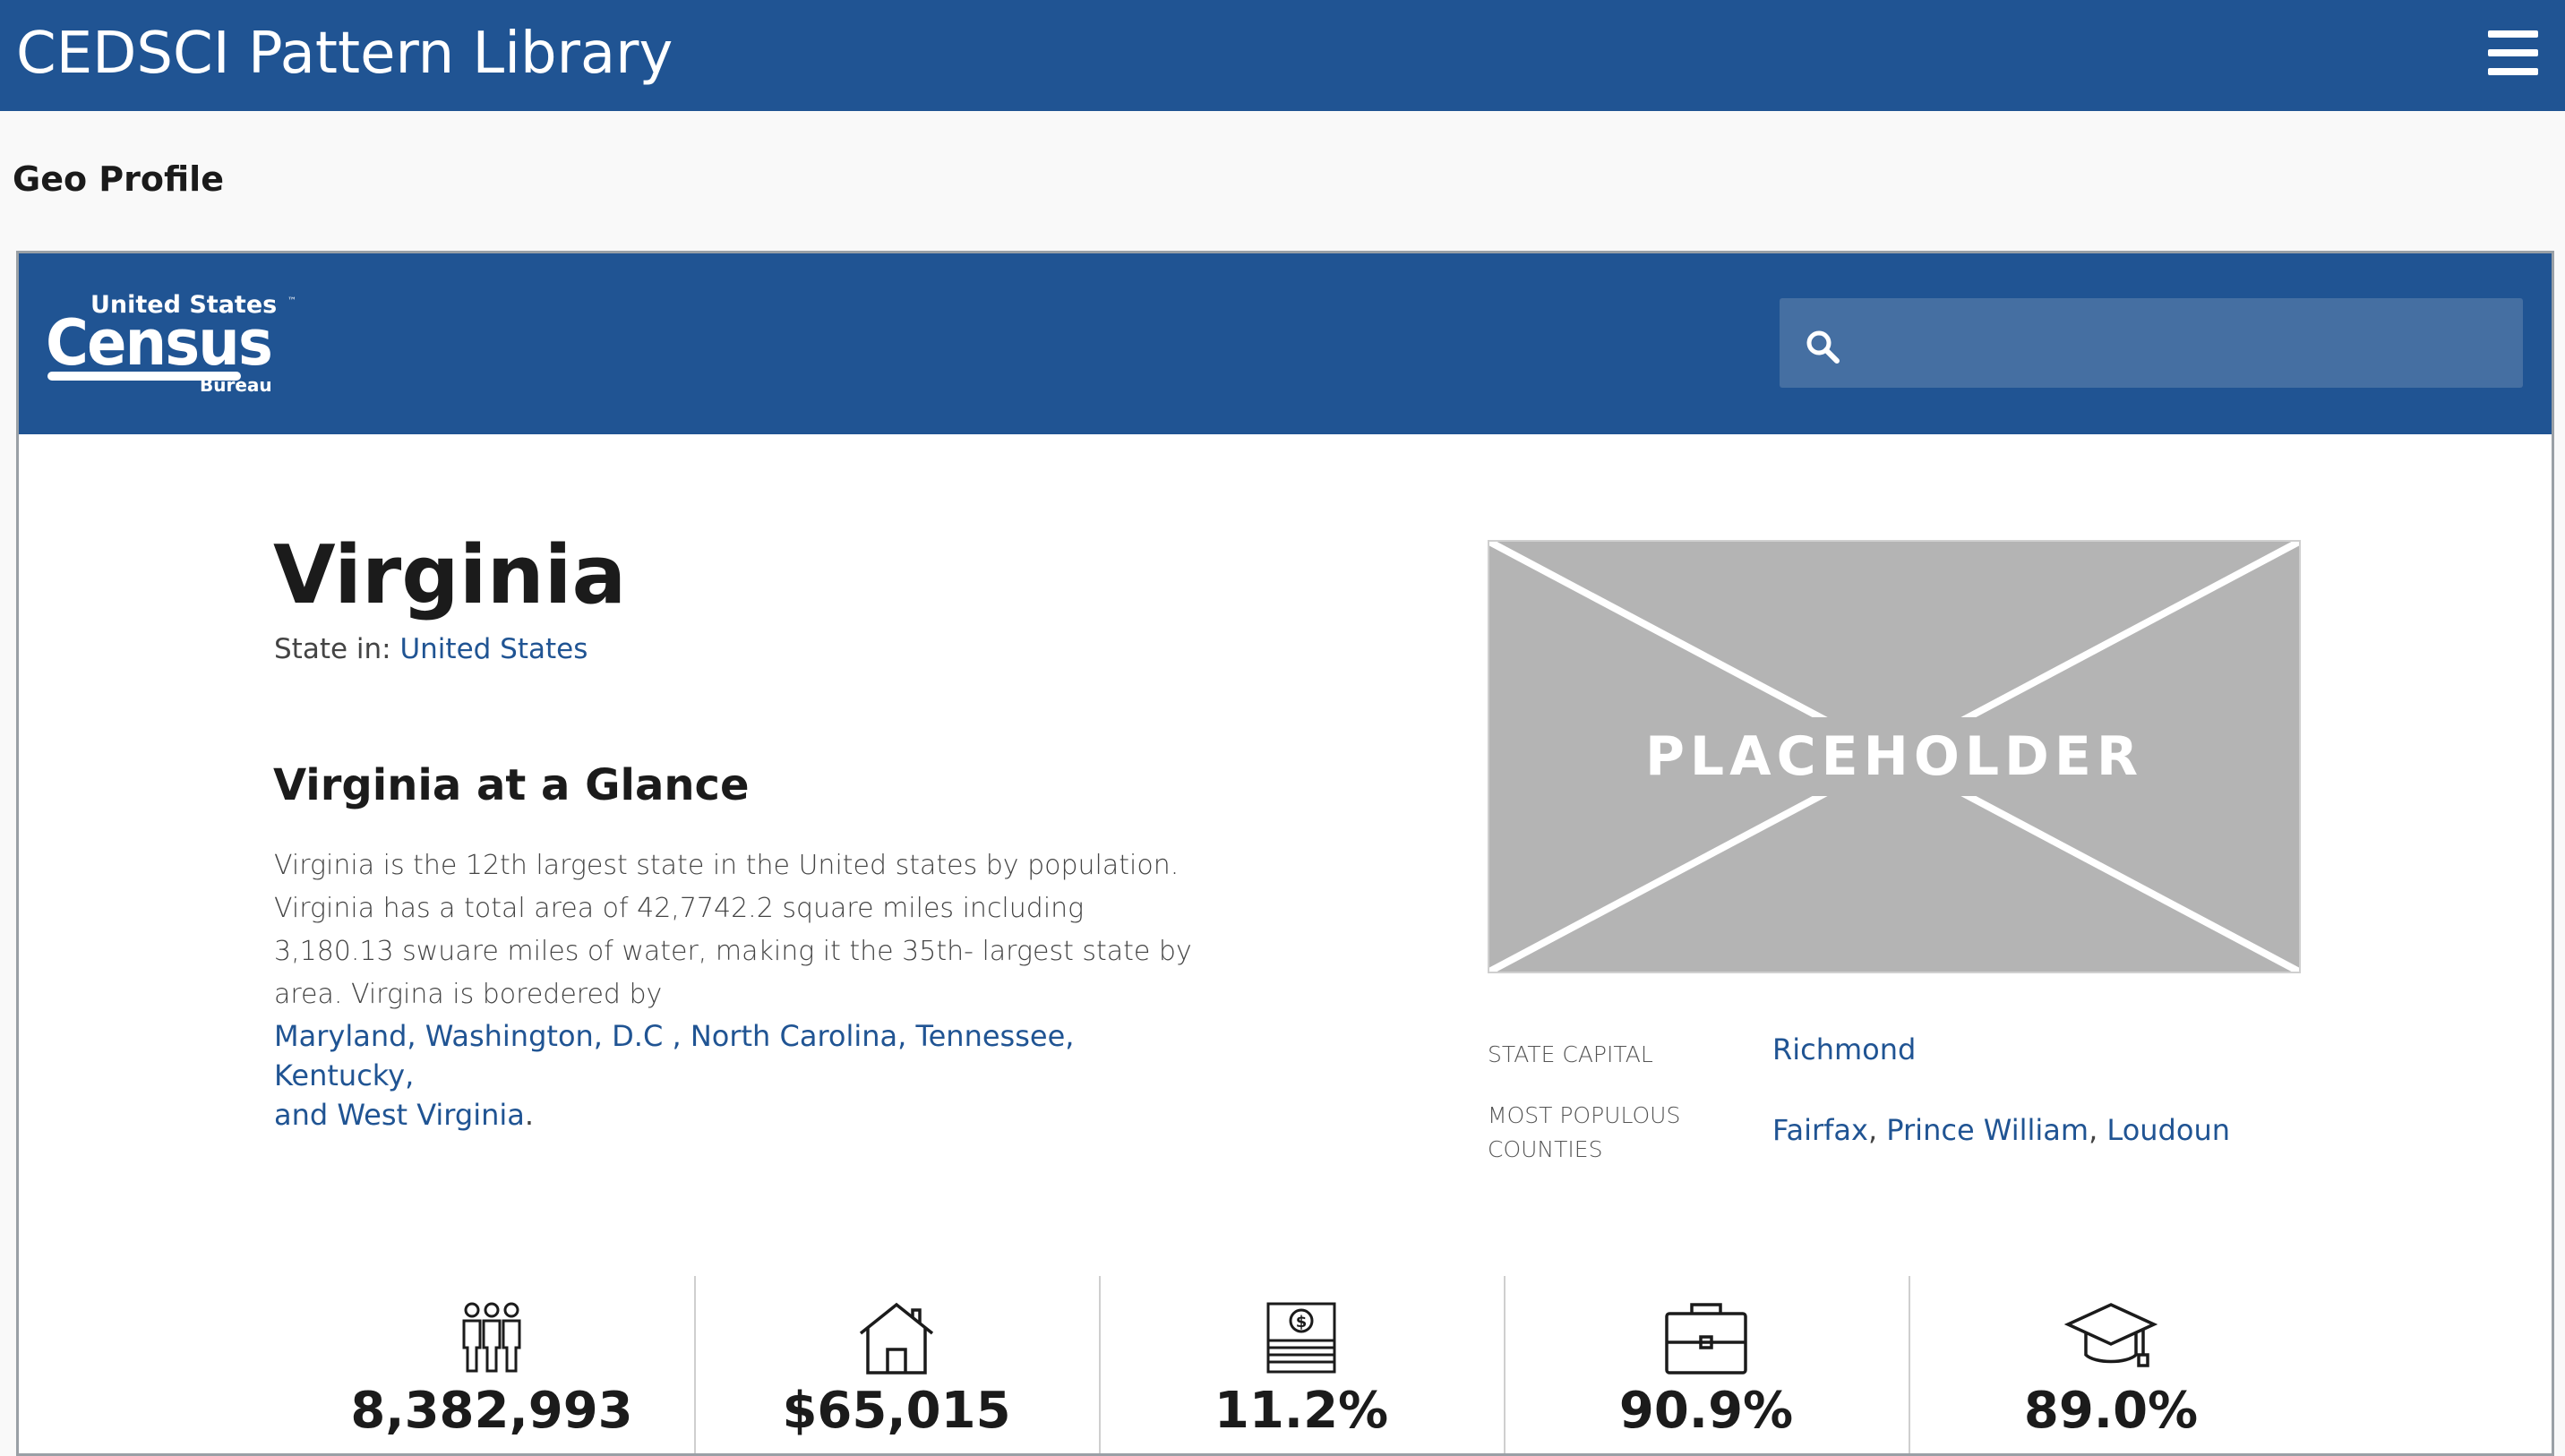 The image size is (2565, 1456). Describe the element at coordinates (491, 1337) in the screenshot. I see `people-icon` at that location.